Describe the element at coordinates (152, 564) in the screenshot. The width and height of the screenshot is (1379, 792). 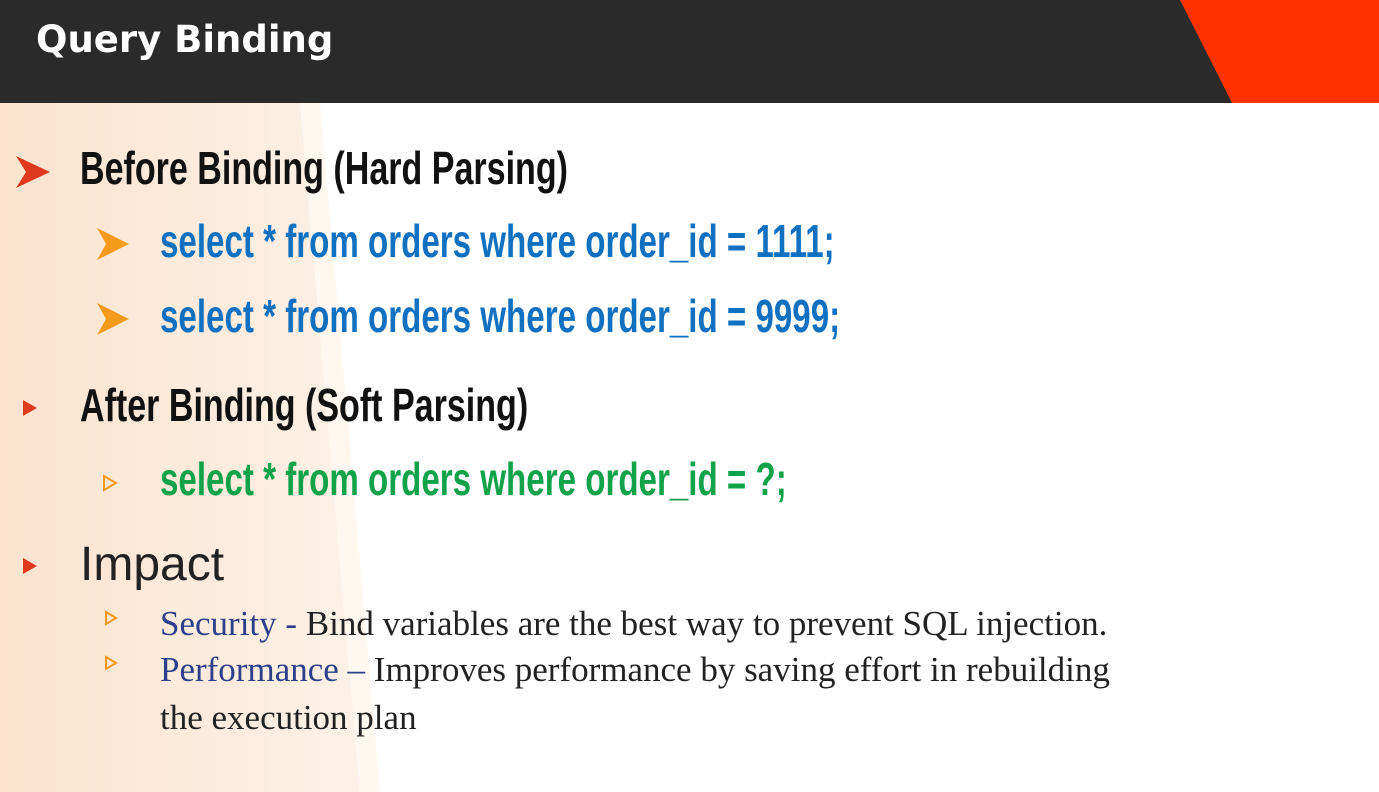
I see `impact-heading: Impact` at that location.